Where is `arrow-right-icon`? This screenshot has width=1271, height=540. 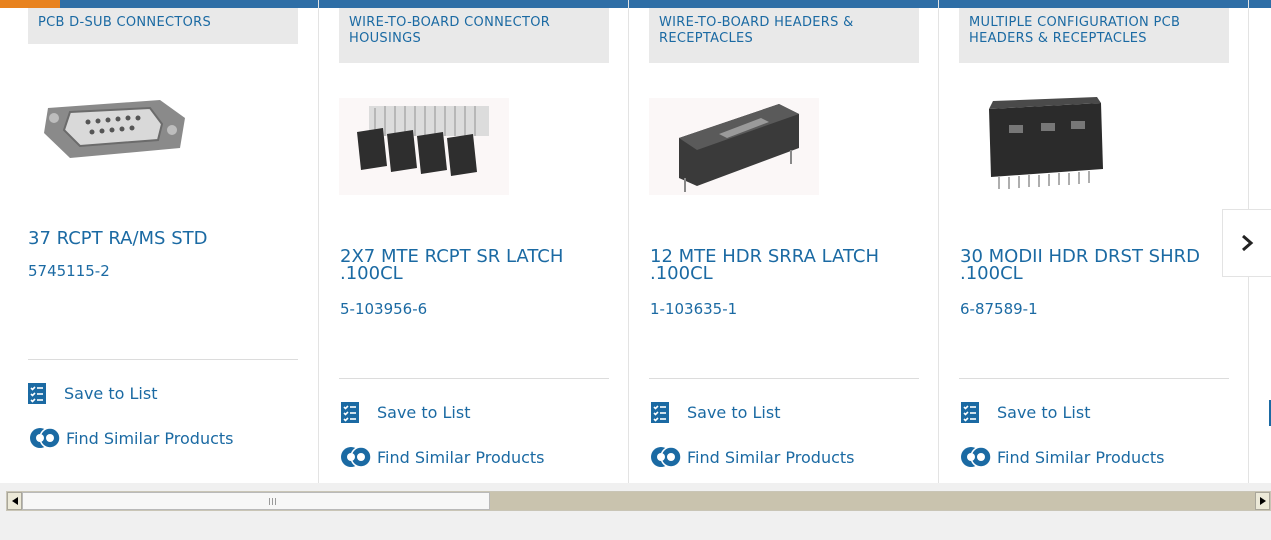
arrow-right-icon is located at coordinates (1262, 501).